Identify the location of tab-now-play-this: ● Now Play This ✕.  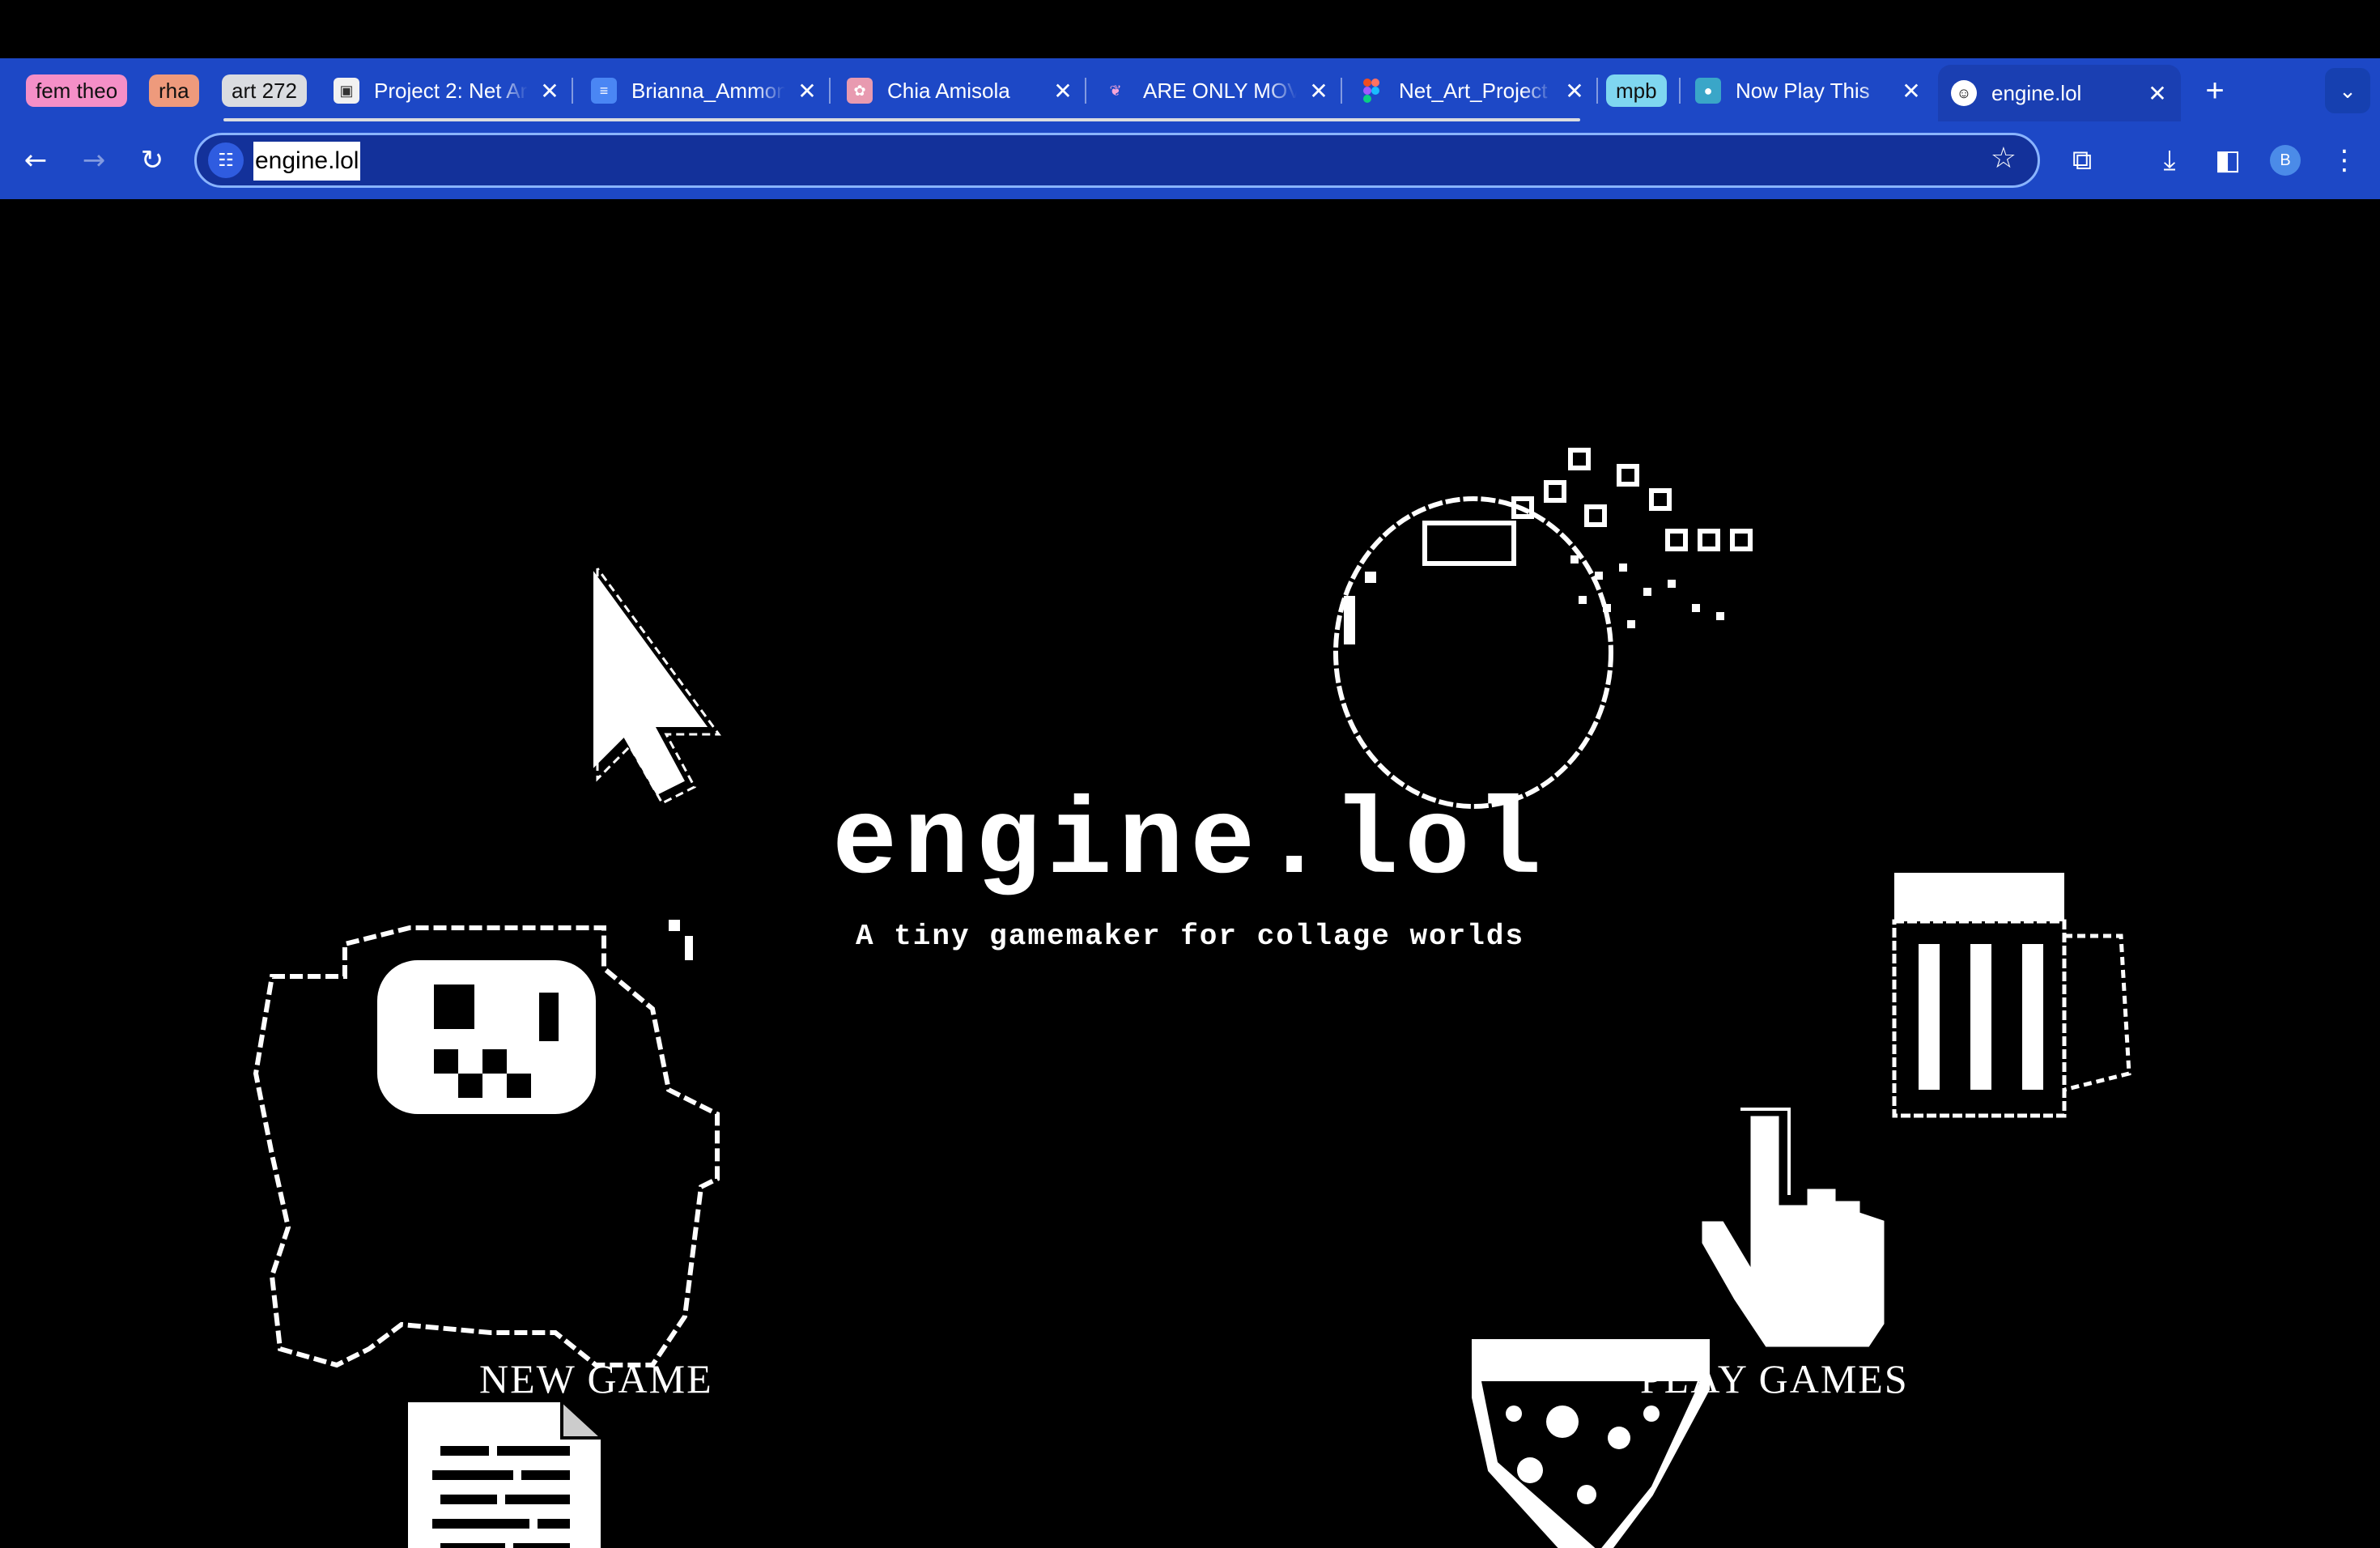
(1810, 91).